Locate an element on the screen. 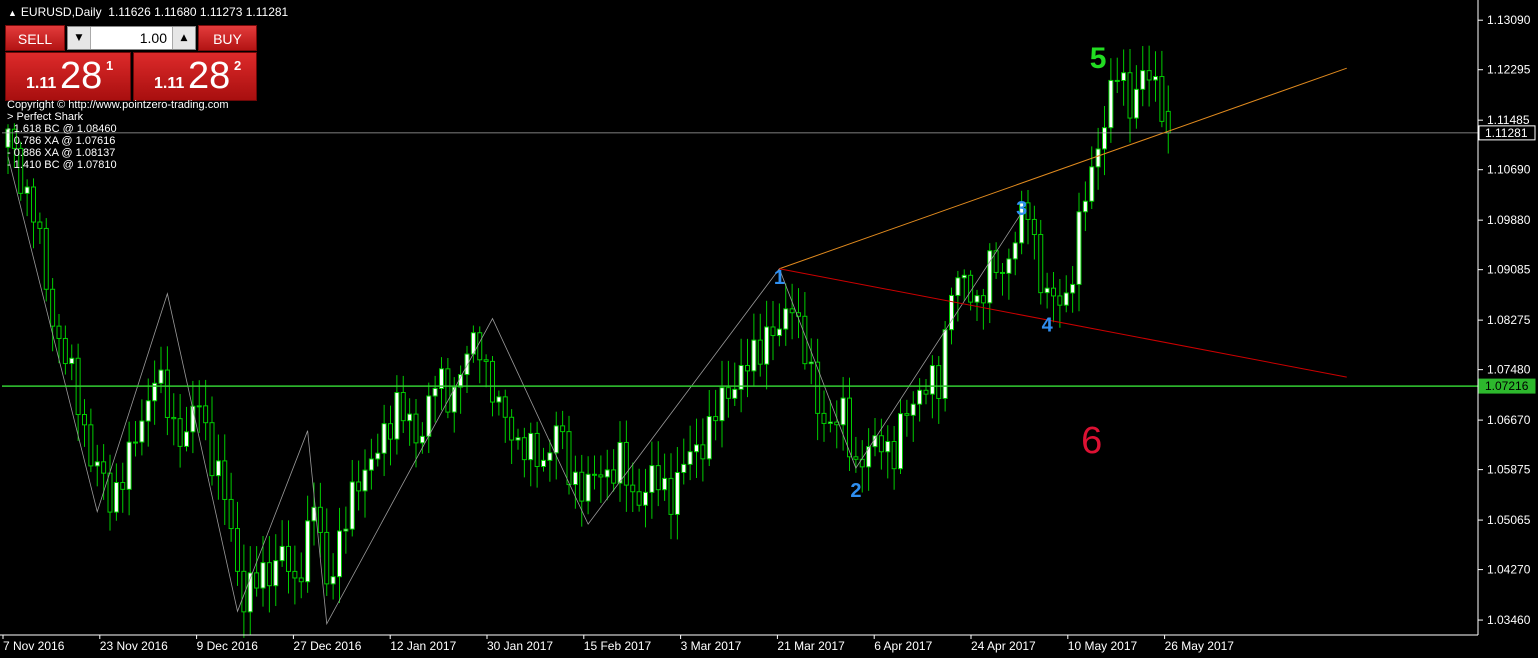 The height and width of the screenshot is (658, 1538). collapse-triangle-icon: ▲ is located at coordinates (12, 13).